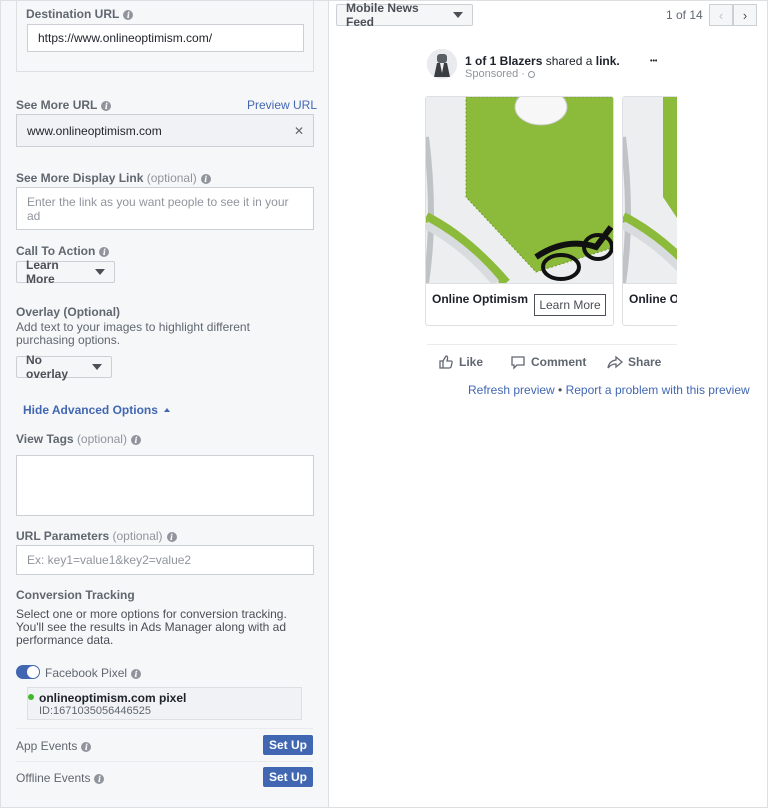 This screenshot has width=768, height=808. What do you see at coordinates (503, 61) in the screenshot?
I see `page-name-link: 1 of 1 Blazers` at bounding box center [503, 61].